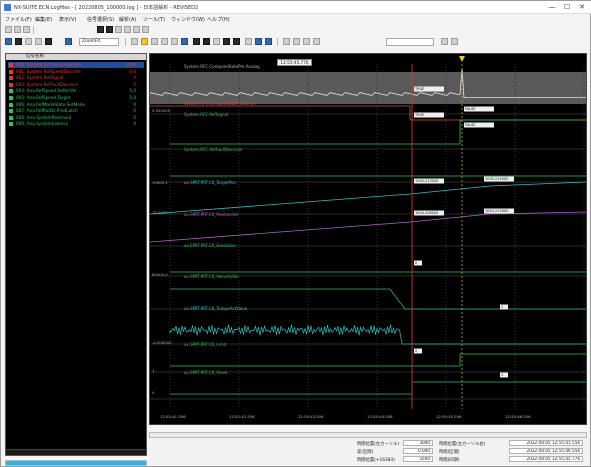  I want to click on signal-row: 003: System.RefFaultDecision 0, so click(76, 85).